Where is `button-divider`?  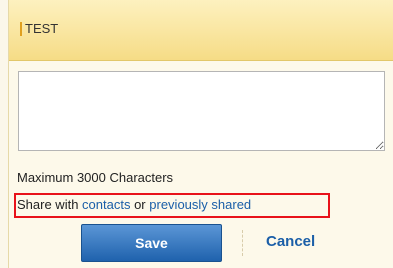
button-divider is located at coordinates (242, 243).